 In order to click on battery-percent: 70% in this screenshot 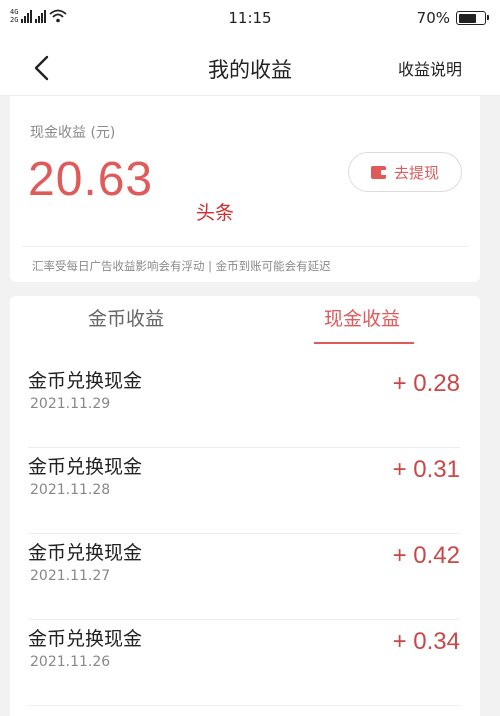, I will do `click(433, 18)`.